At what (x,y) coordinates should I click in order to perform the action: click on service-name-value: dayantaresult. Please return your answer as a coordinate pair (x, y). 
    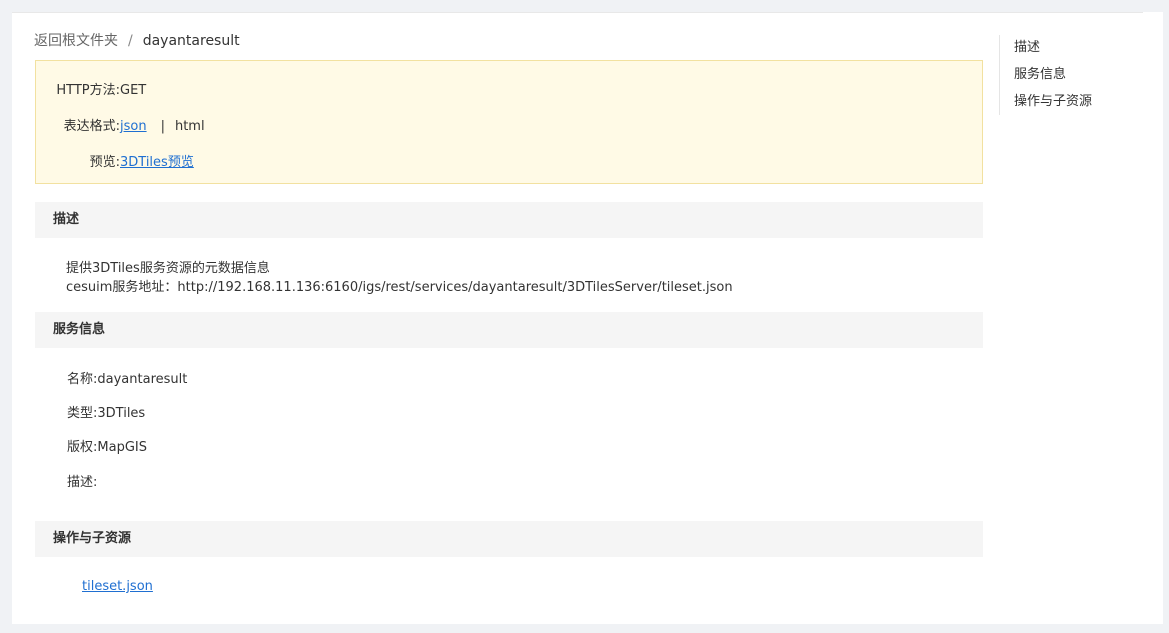
    Looking at the image, I should click on (142, 379).